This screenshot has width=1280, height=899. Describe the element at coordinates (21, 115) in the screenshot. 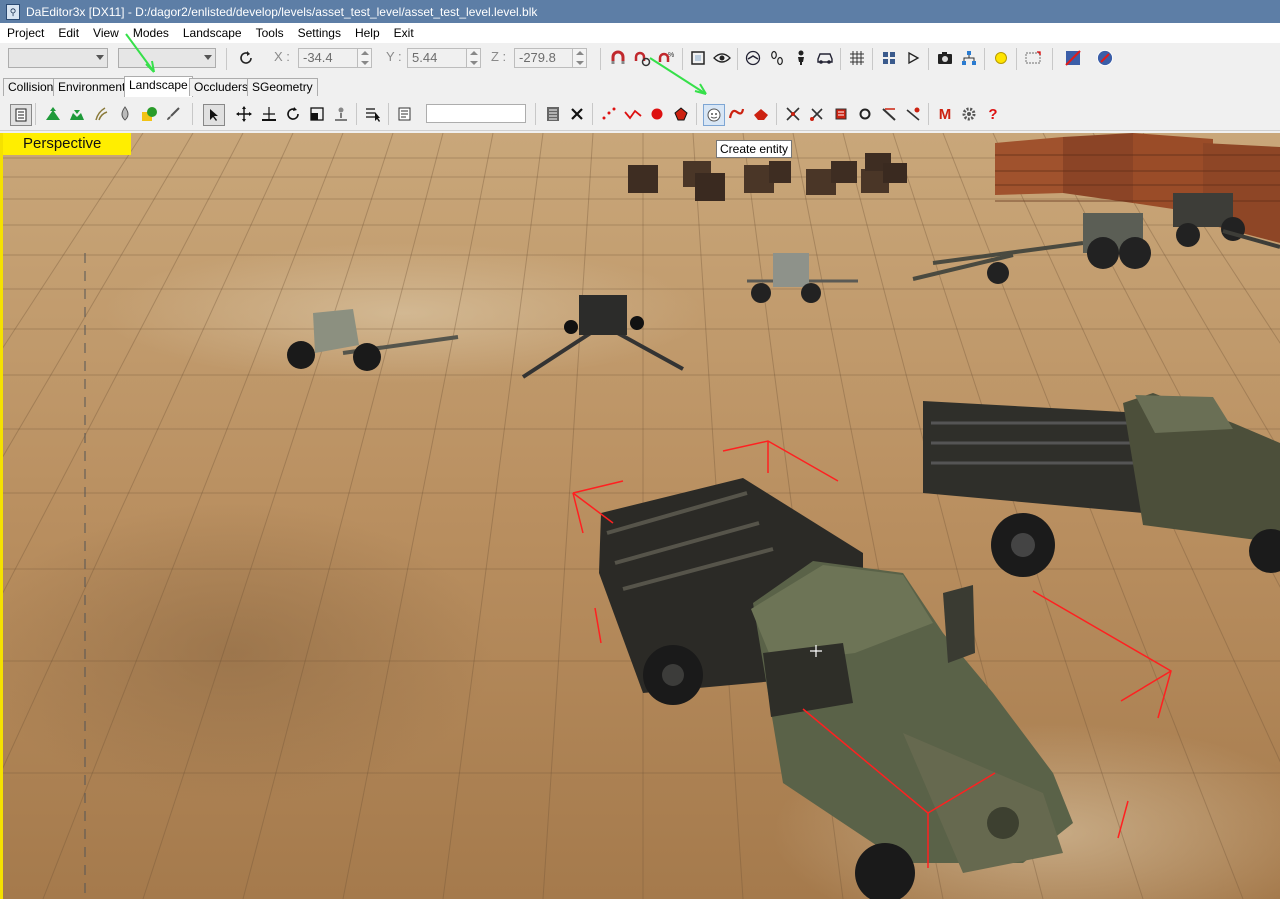

I see `layers-icon` at that location.